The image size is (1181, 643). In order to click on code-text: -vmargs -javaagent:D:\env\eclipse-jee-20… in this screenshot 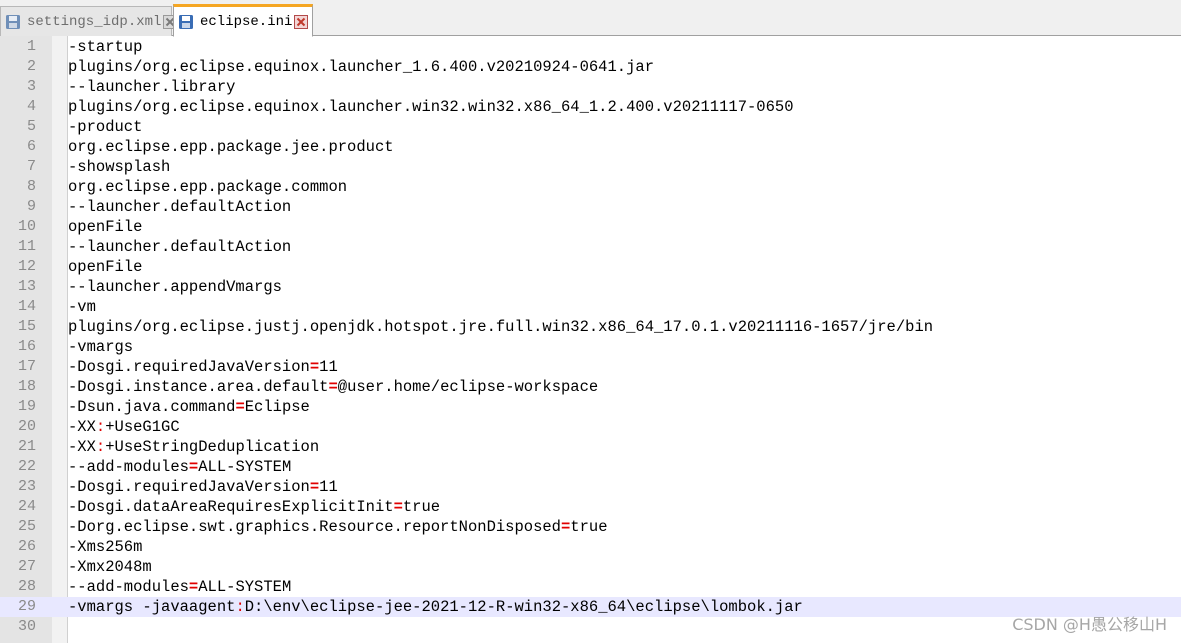, I will do `click(435, 607)`.